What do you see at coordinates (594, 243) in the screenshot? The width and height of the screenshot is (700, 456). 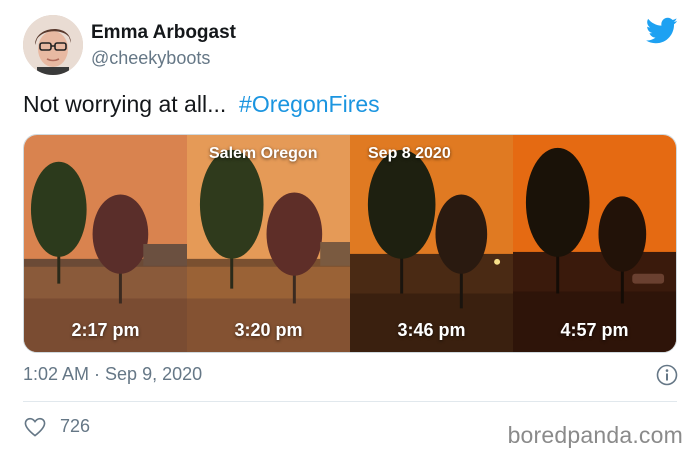 I see `media-panel-4: 4:57 pm` at bounding box center [594, 243].